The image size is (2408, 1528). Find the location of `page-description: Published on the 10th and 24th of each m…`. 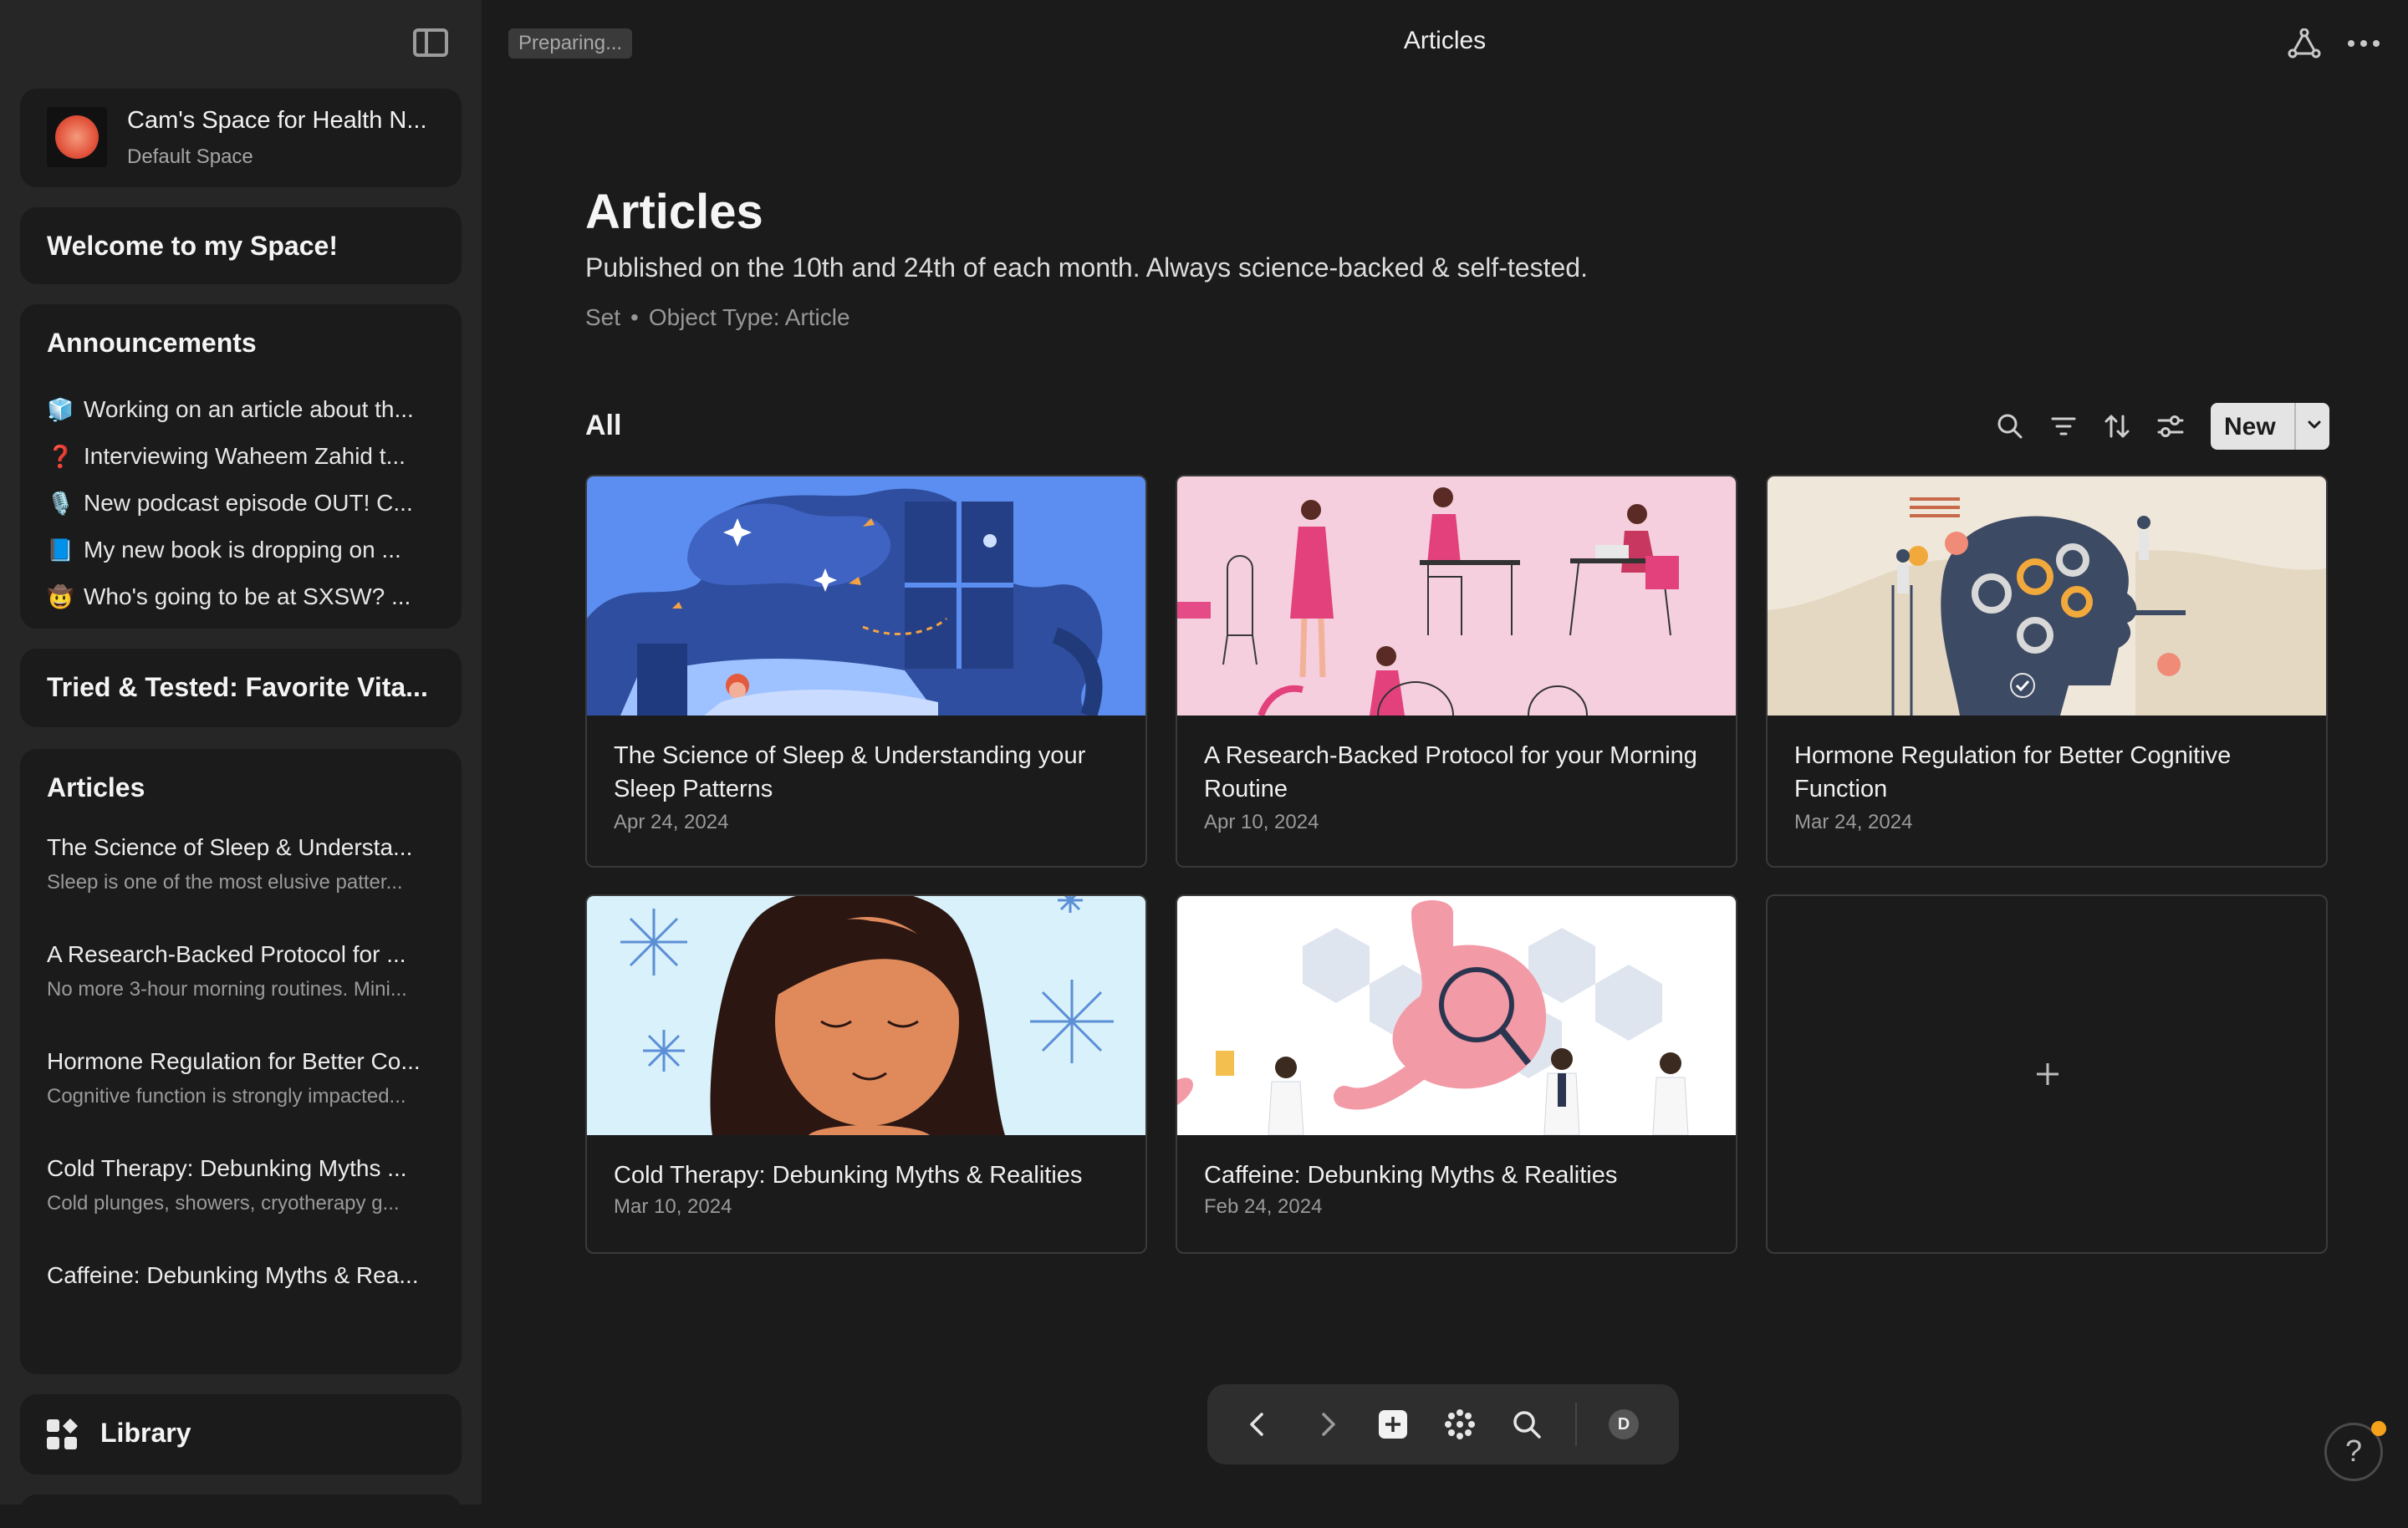

page-description: Published on the 10th and 24th of each m… is located at coordinates (1087, 268).